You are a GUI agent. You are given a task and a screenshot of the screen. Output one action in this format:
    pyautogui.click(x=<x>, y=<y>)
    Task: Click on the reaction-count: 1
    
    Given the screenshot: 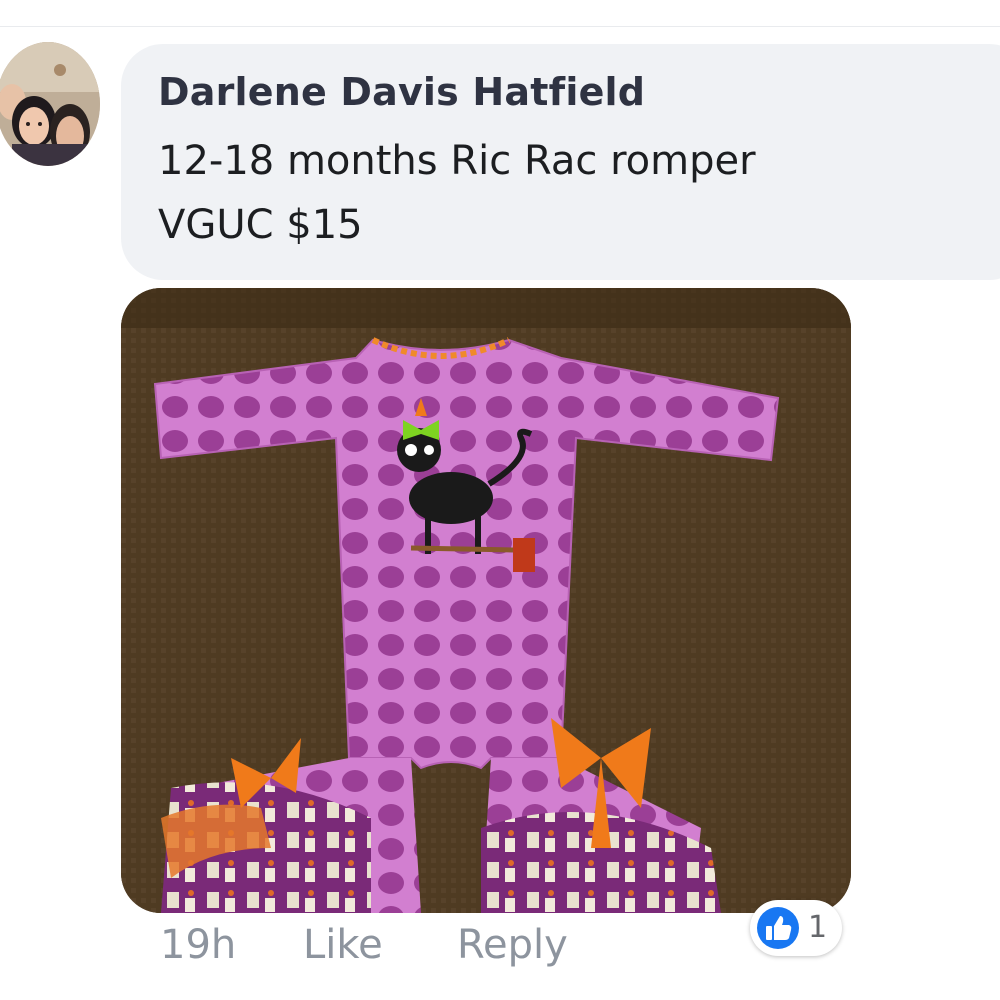 What is the action you would take?
    pyautogui.click(x=818, y=927)
    